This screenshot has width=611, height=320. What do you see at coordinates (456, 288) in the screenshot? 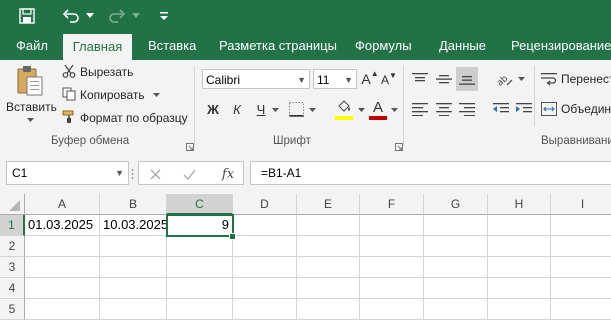
I see `cell-g4` at bounding box center [456, 288].